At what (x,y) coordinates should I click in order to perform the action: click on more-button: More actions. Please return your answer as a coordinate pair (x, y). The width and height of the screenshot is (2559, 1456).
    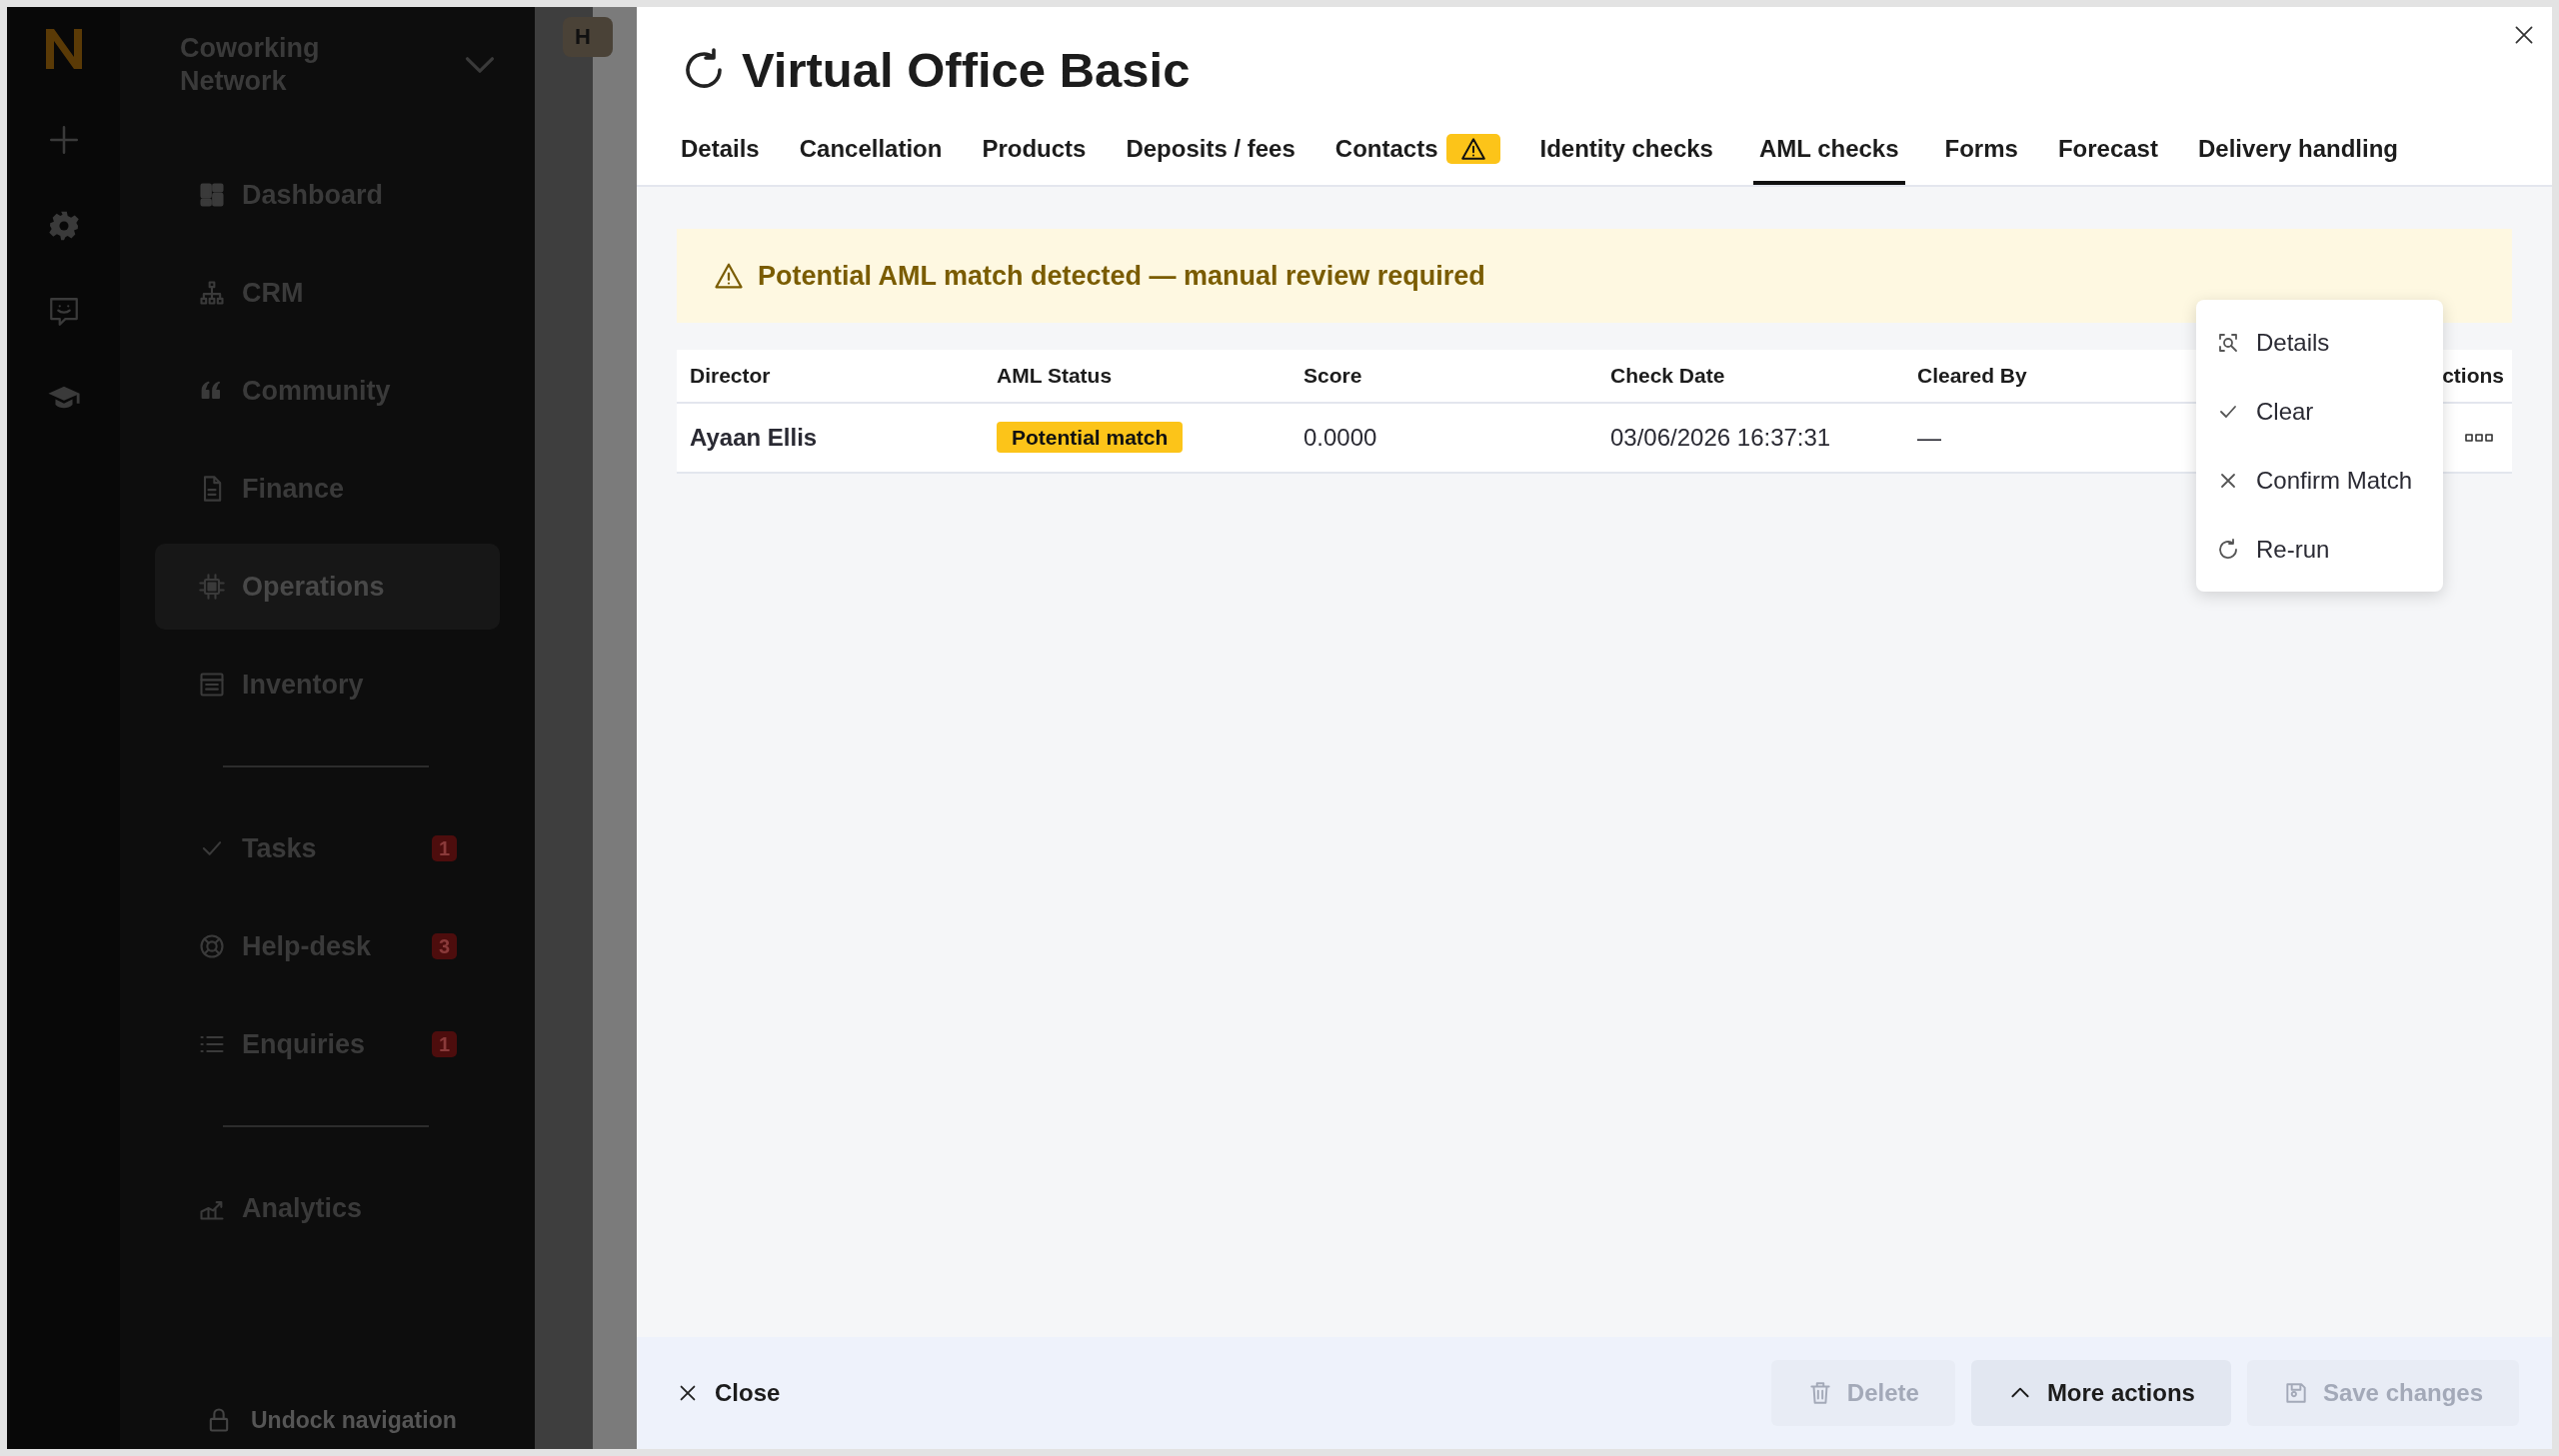
    Looking at the image, I should click on (2100, 1393).